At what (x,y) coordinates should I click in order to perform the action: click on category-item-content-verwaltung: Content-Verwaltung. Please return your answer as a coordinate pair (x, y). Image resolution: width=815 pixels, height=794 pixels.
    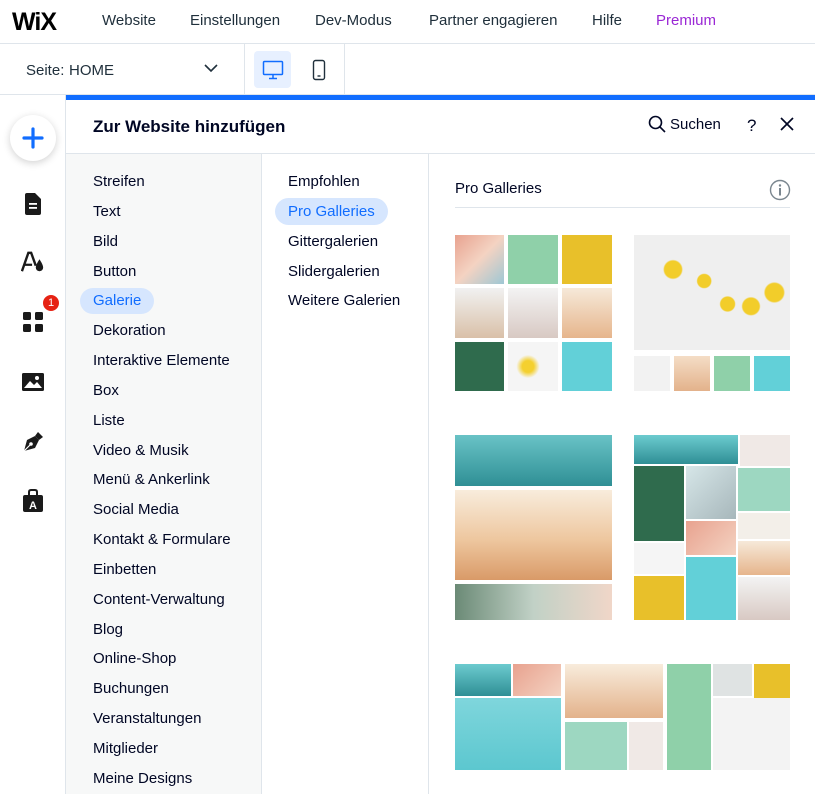
    Looking at the image, I should click on (159, 600).